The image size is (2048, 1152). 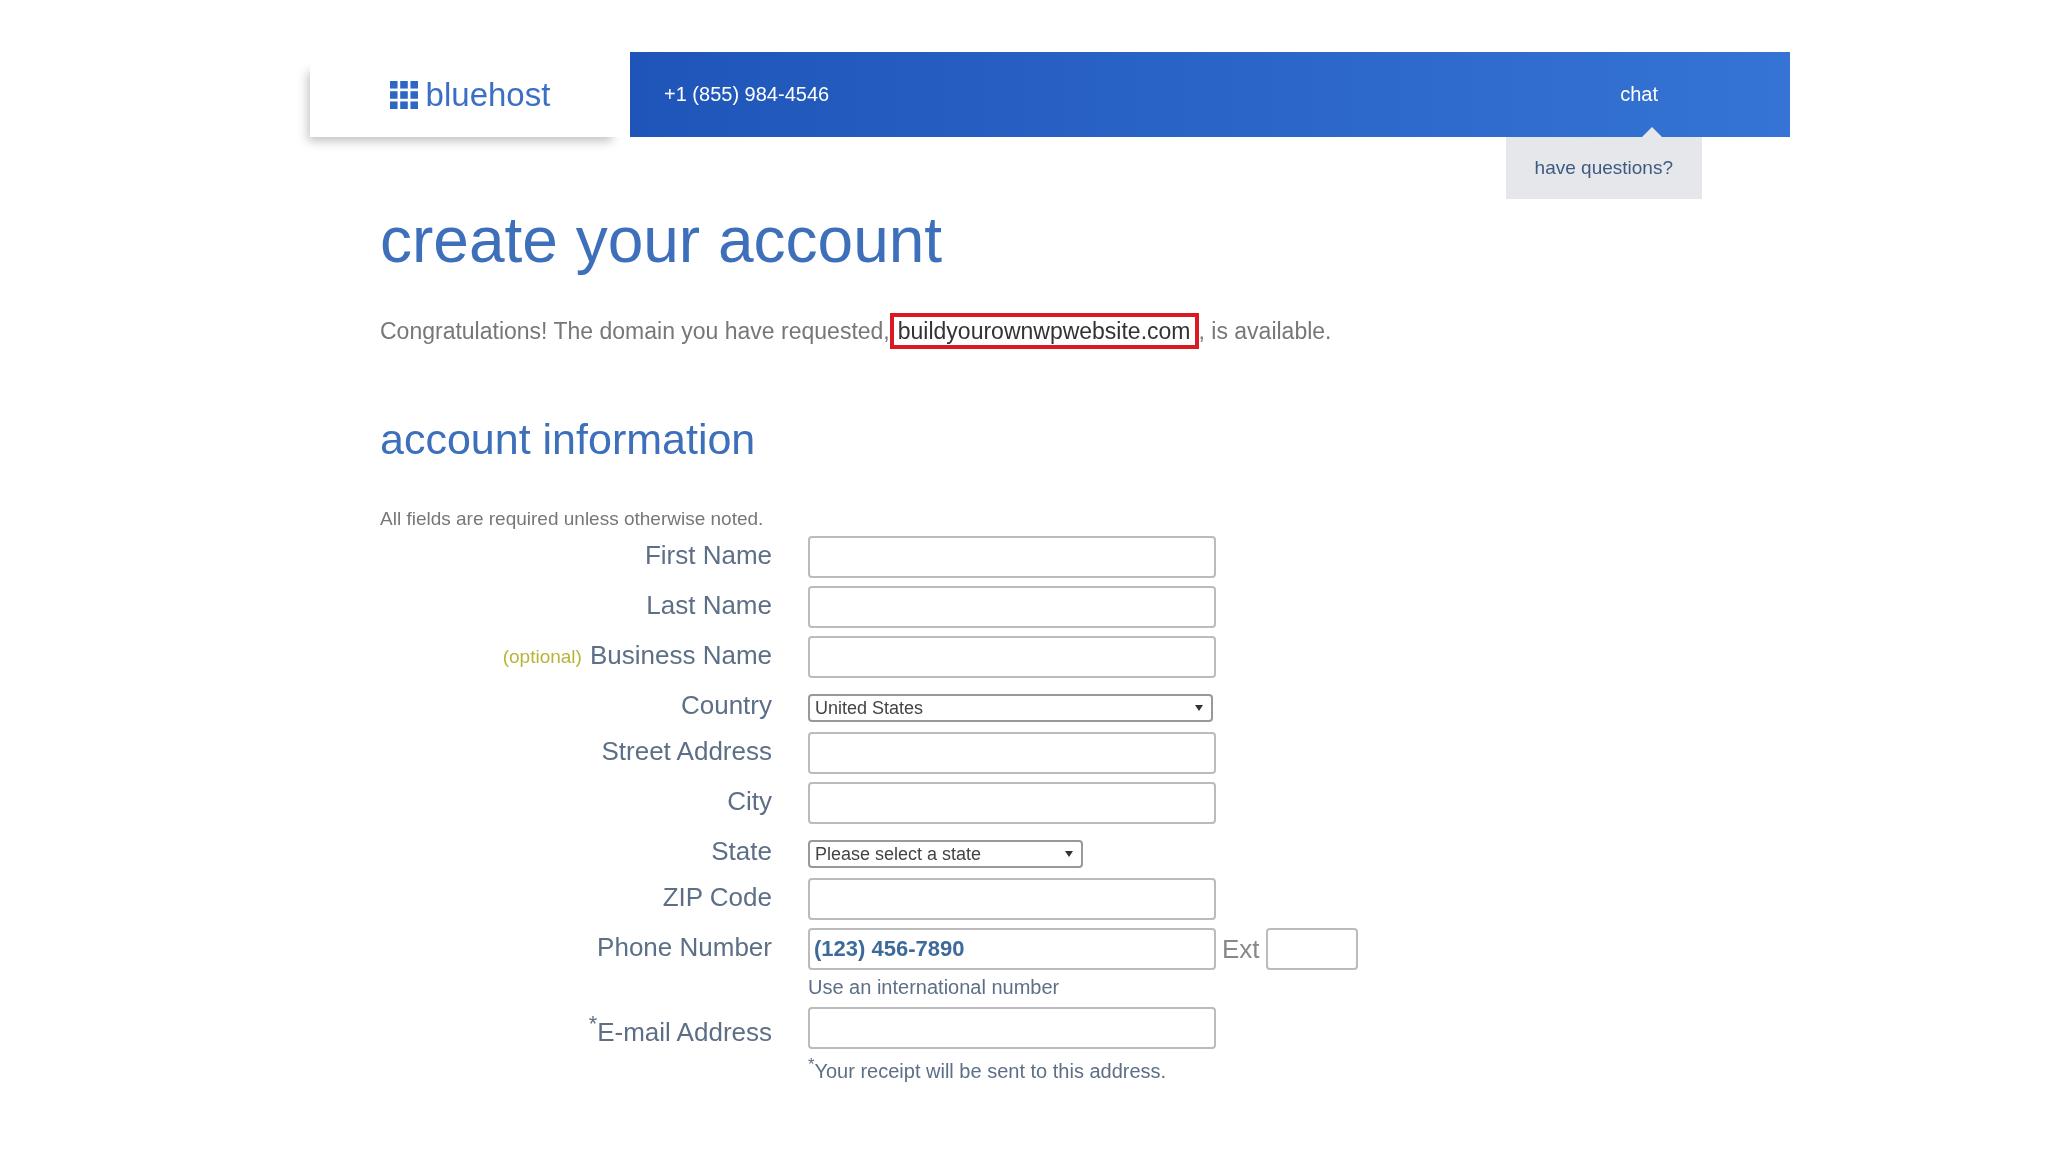 I want to click on phone-number: +1 (855) 984-4546, so click(x=747, y=94).